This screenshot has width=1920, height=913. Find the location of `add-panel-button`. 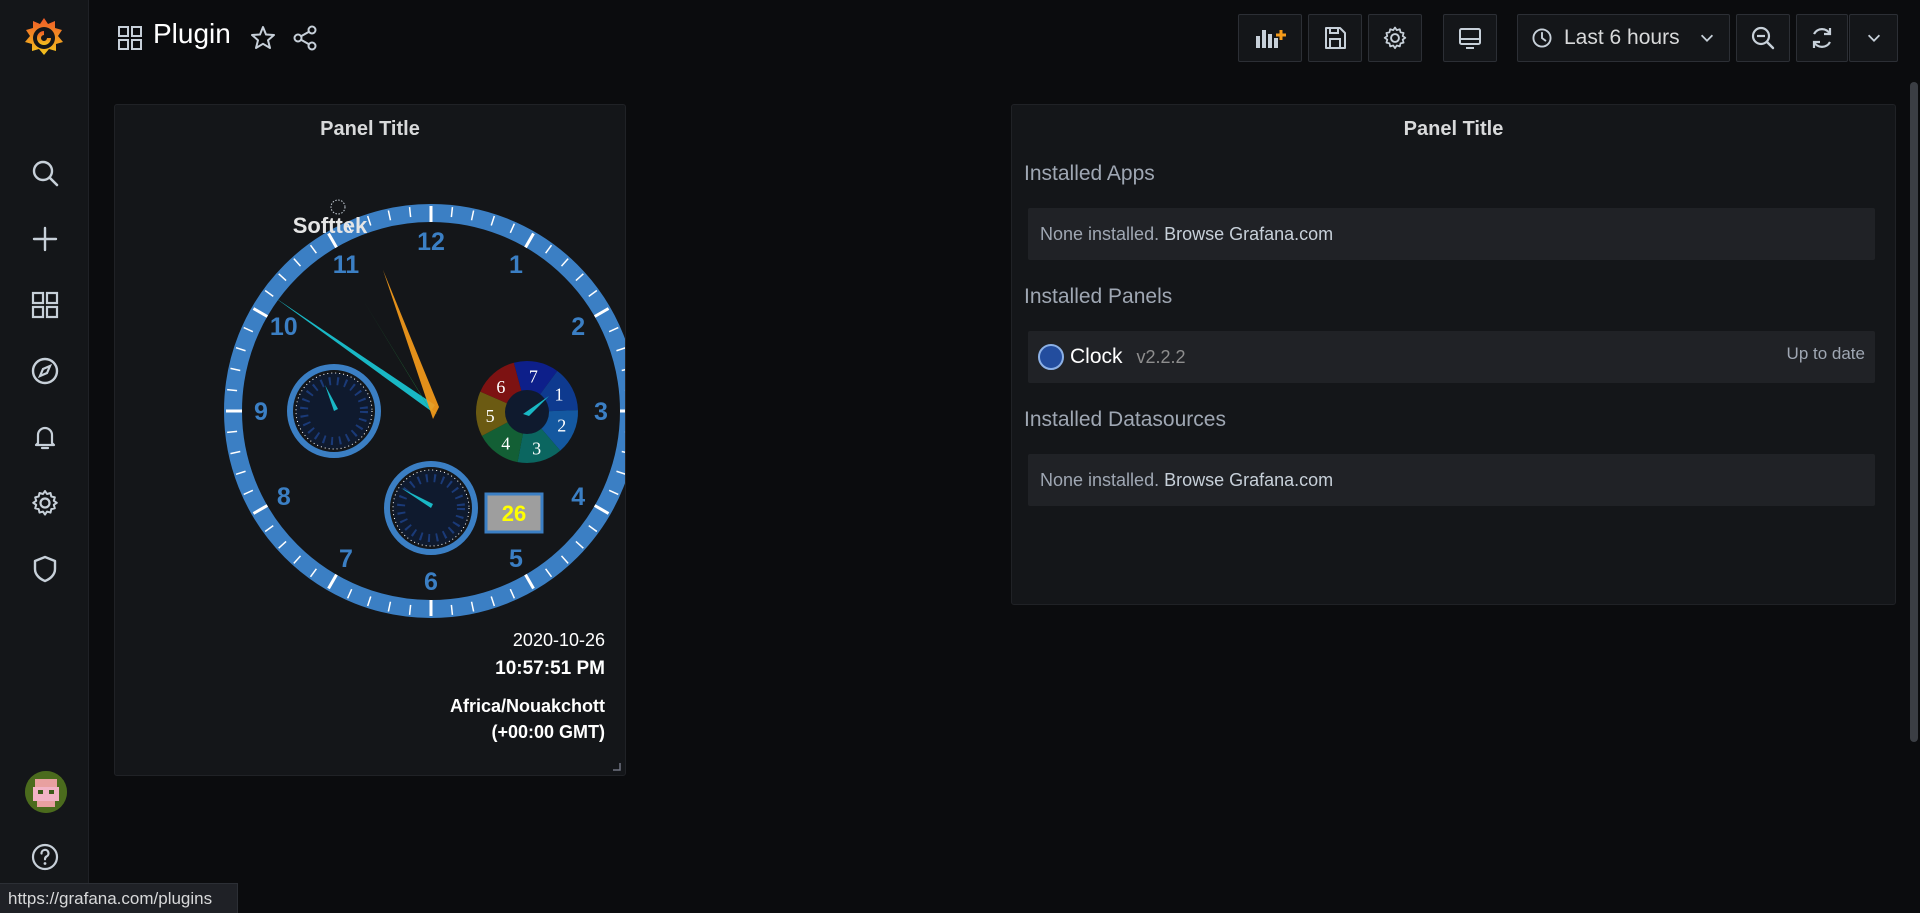

add-panel-button is located at coordinates (1270, 38).